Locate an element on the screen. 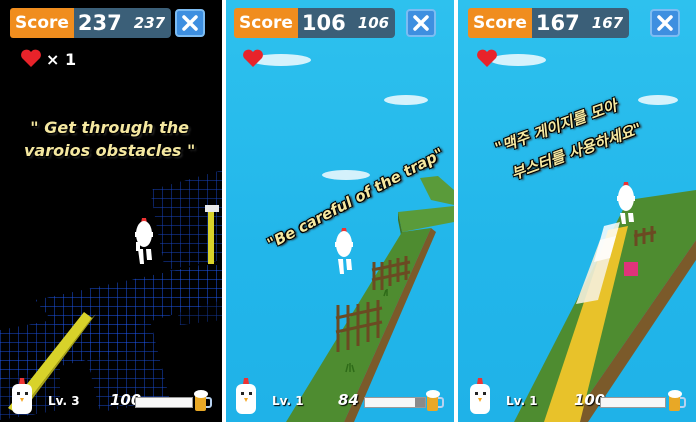 The image size is (696, 422). score-bar: Score 106 106 is located at coordinates (315, 23).